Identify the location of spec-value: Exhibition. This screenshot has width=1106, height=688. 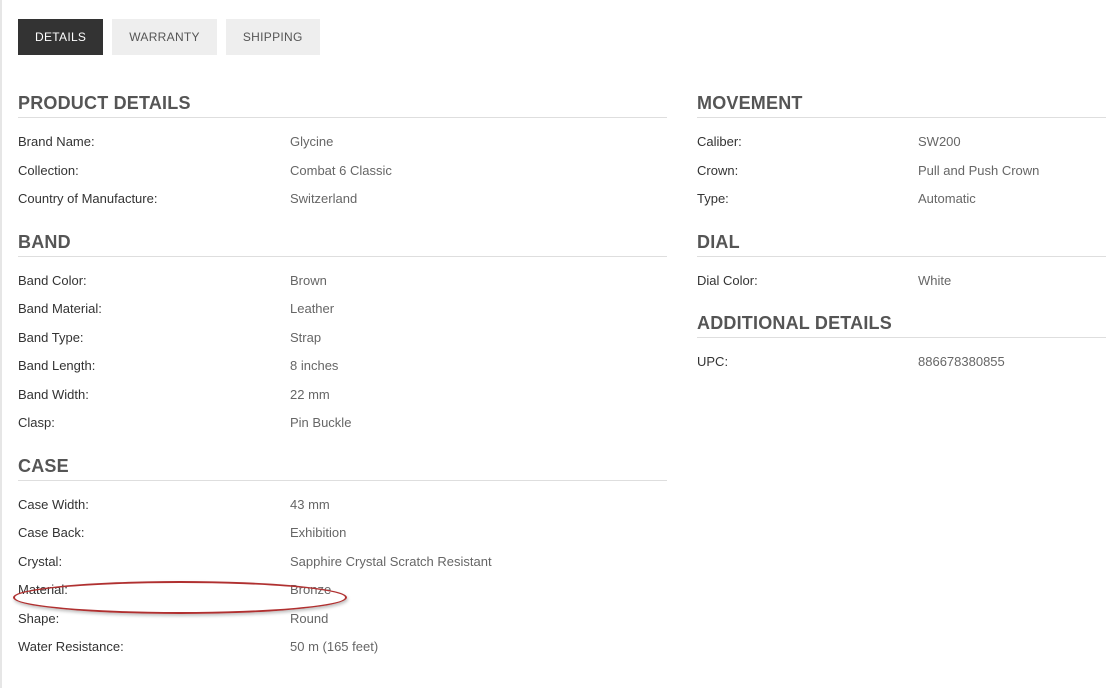
(318, 532).